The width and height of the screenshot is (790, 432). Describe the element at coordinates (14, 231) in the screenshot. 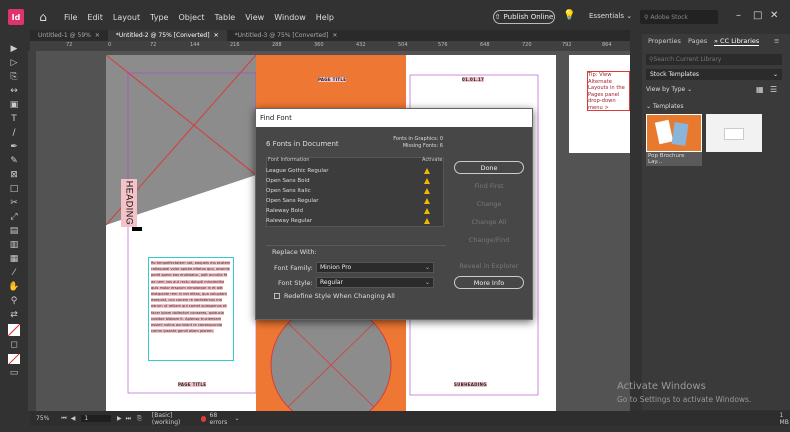

I see `gradient-swatch-tool-icon: ▤` at that location.